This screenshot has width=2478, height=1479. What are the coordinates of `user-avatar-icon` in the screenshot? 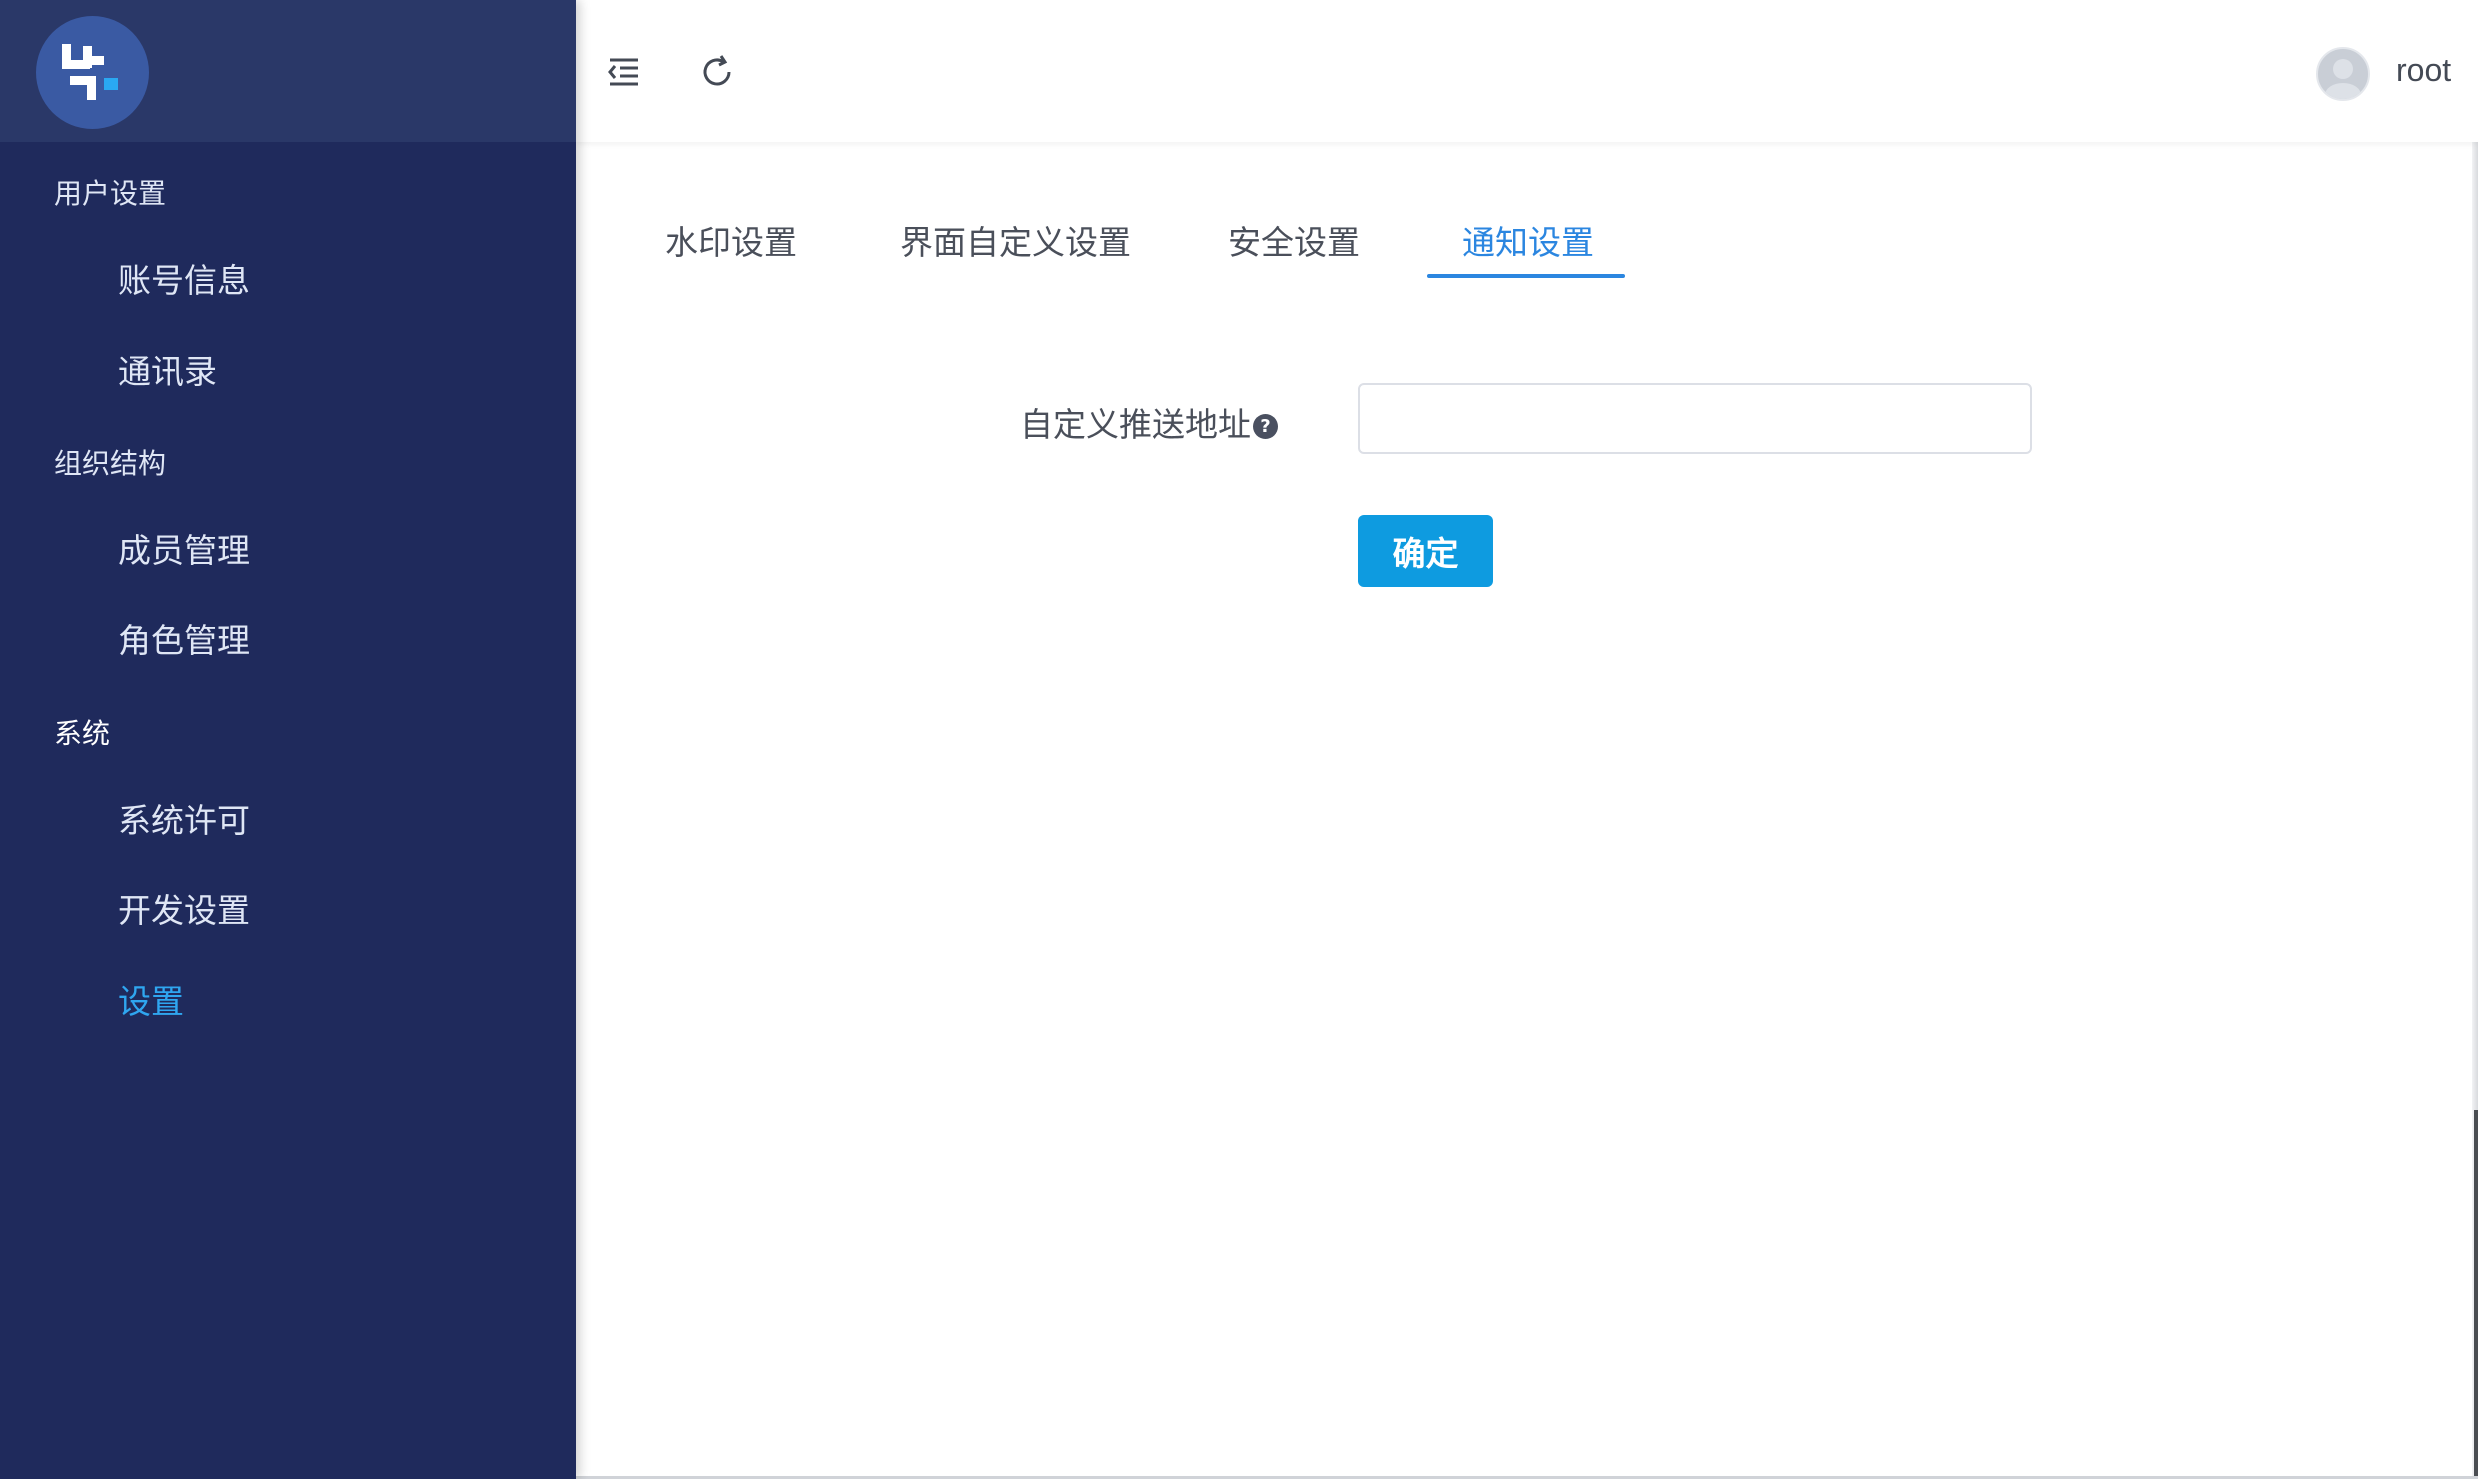 It's located at (2343, 79).